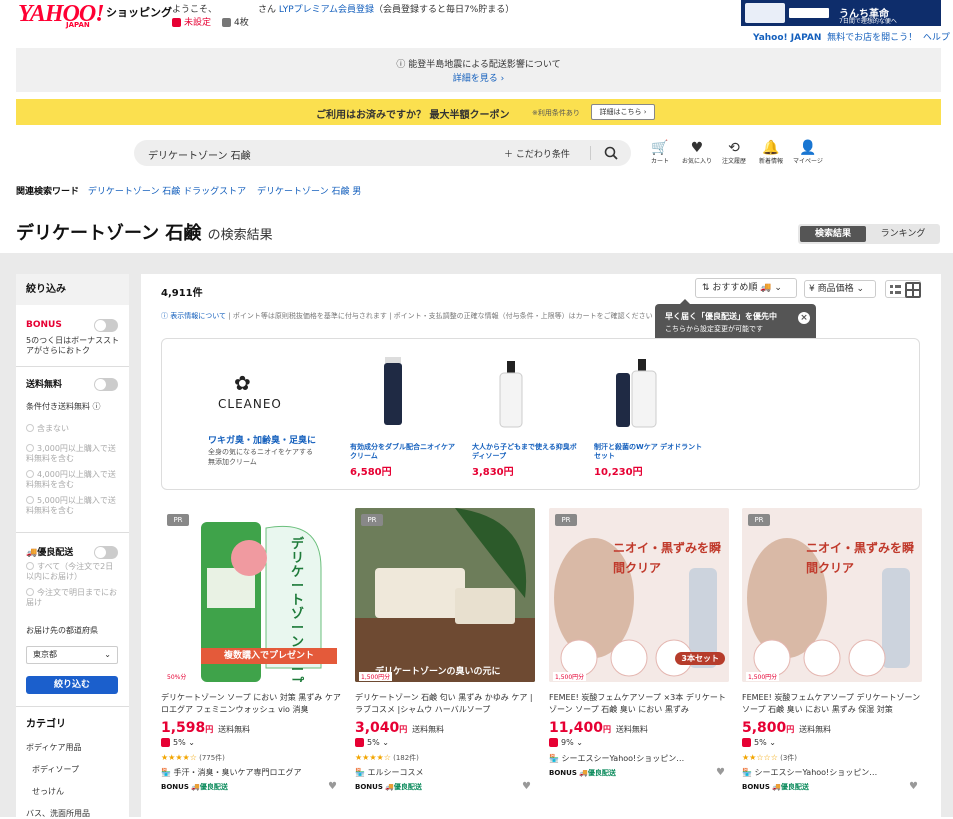 The width and height of the screenshot is (953, 819). What do you see at coordinates (106, 552) in the screenshot?
I see `yuryo-toggle` at bounding box center [106, 552].